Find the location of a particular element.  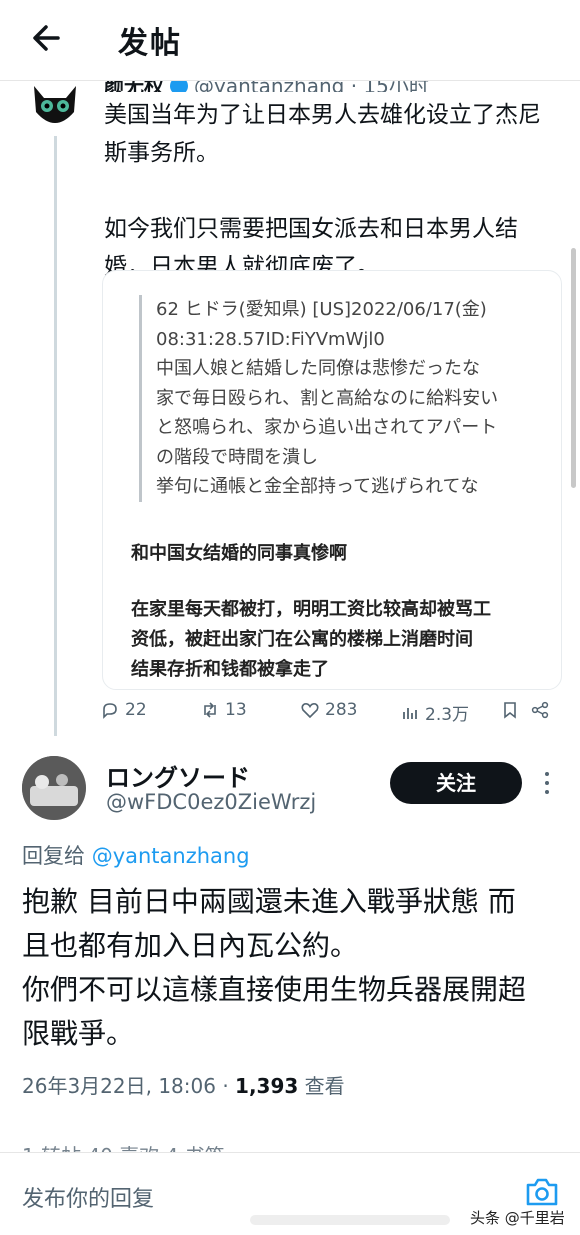

views-chart-icon is located at coordinates (410, 713).